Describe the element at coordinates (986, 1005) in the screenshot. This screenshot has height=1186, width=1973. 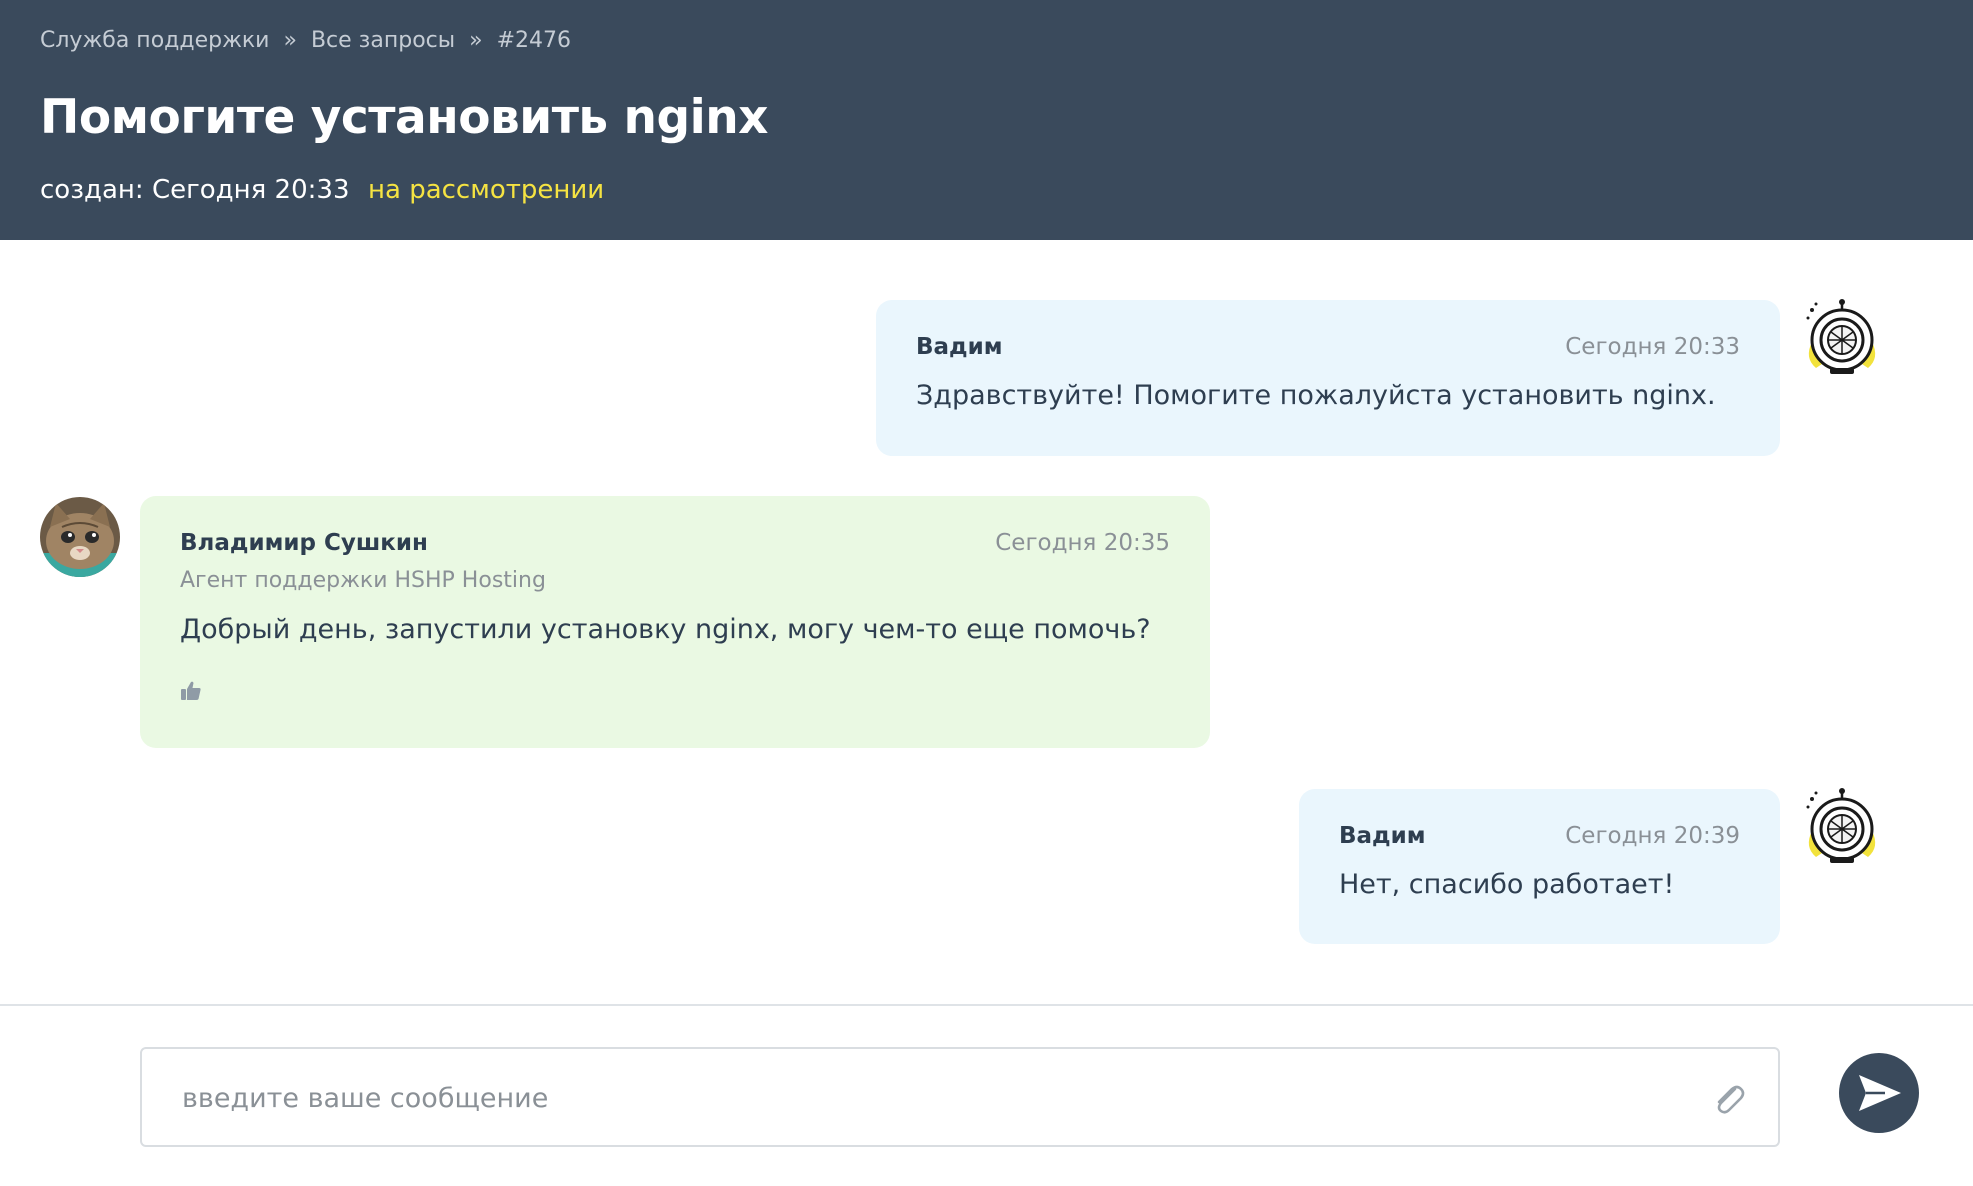
I see `composer-divider` at that location.